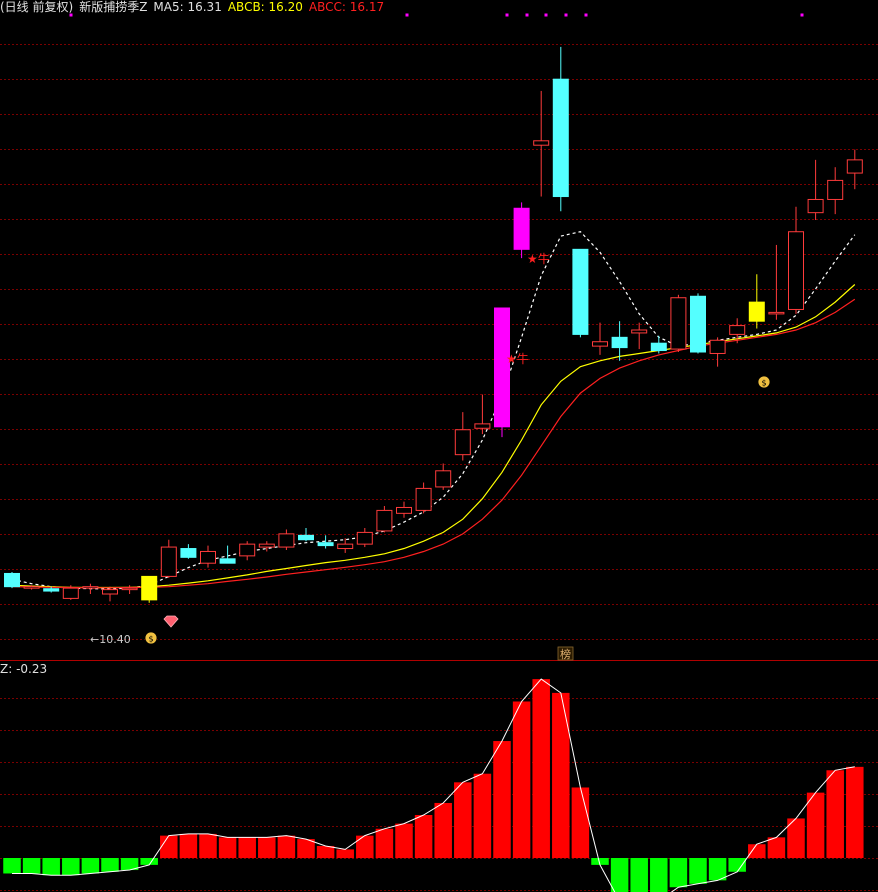 The image size is (878, 892). Describe the element at coordinates (36, 7) in the screenshot. I see `period-label: (日线 前复权)` at that location.